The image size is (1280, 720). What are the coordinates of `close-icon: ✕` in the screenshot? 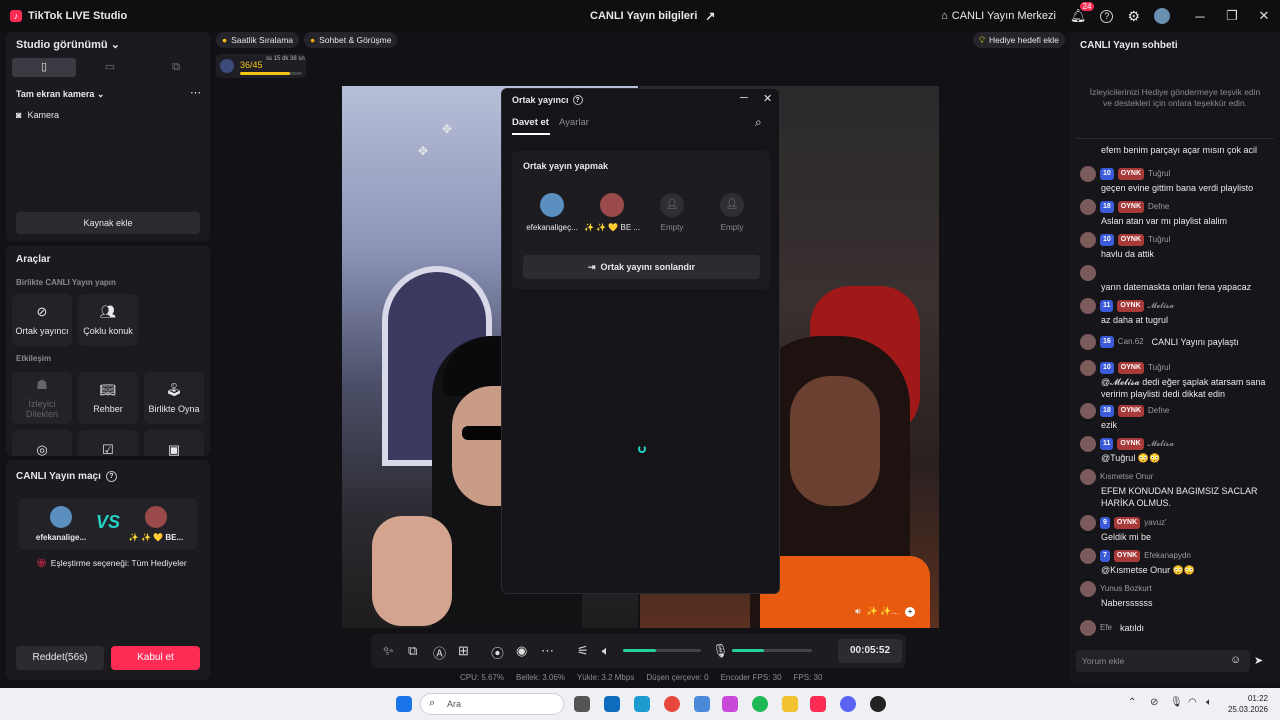 It's located at (767, 98).